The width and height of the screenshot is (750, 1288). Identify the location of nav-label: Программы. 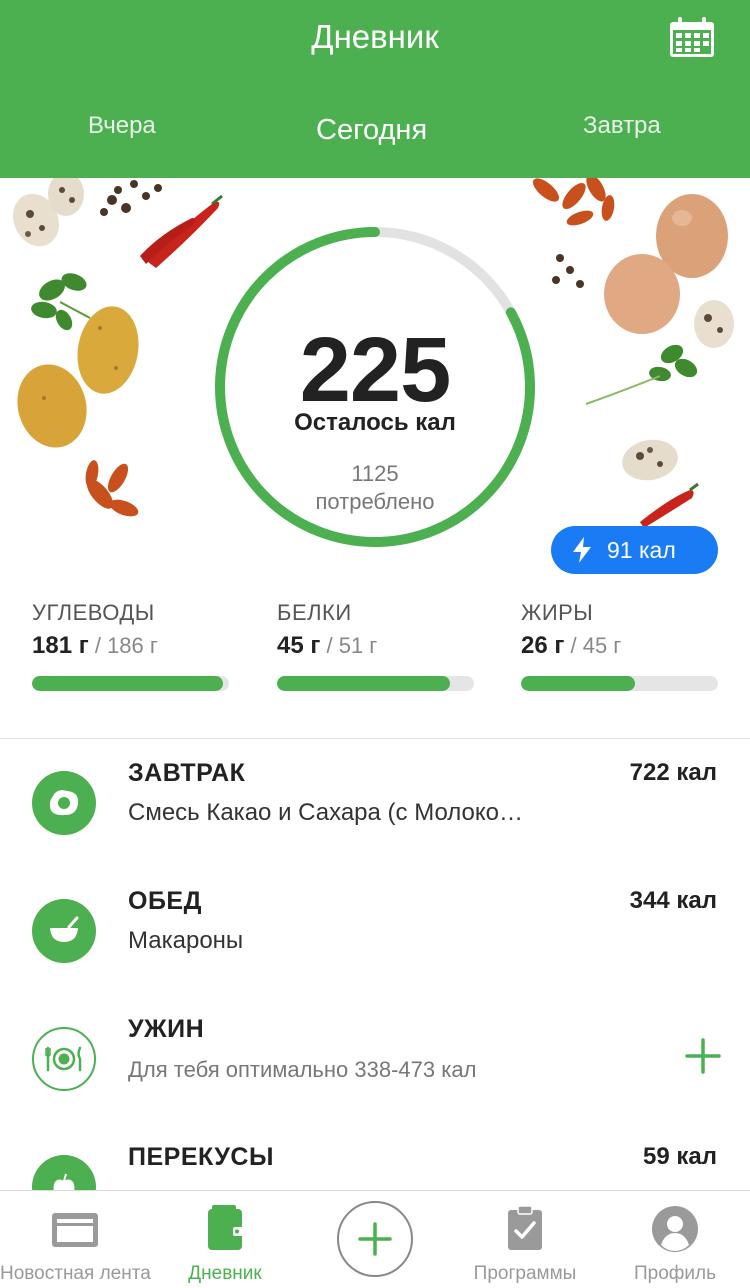
(525, 1273).